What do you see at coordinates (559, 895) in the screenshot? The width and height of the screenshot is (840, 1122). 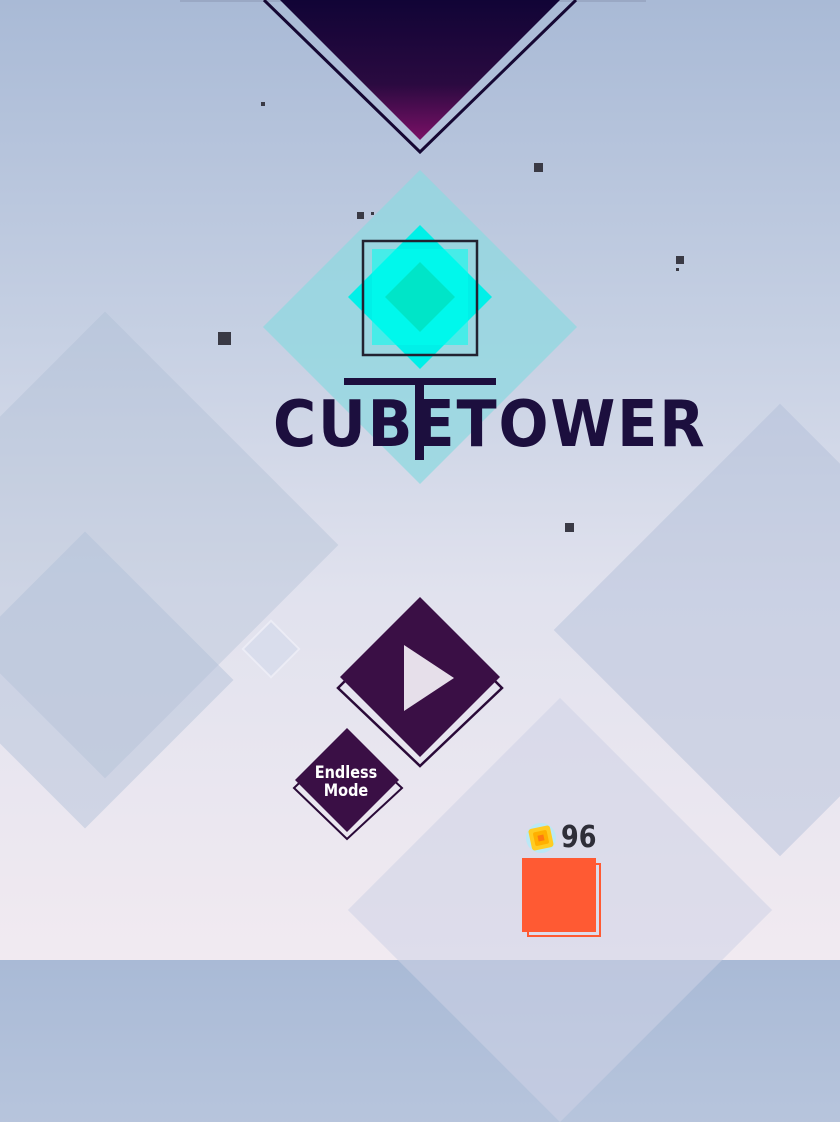 I see `cube-skin-button` at bounding box center [559, 895].